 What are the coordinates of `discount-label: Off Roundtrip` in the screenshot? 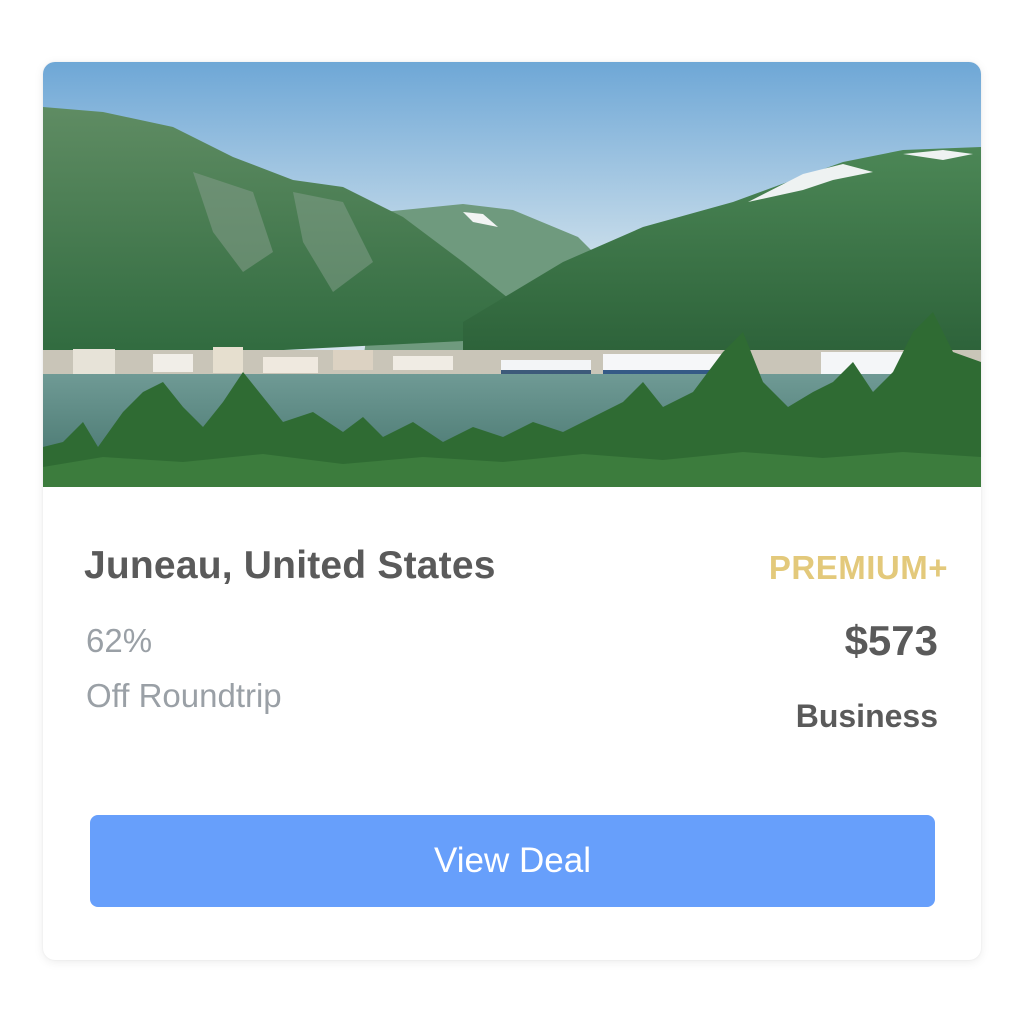 It's located at (184, 695).